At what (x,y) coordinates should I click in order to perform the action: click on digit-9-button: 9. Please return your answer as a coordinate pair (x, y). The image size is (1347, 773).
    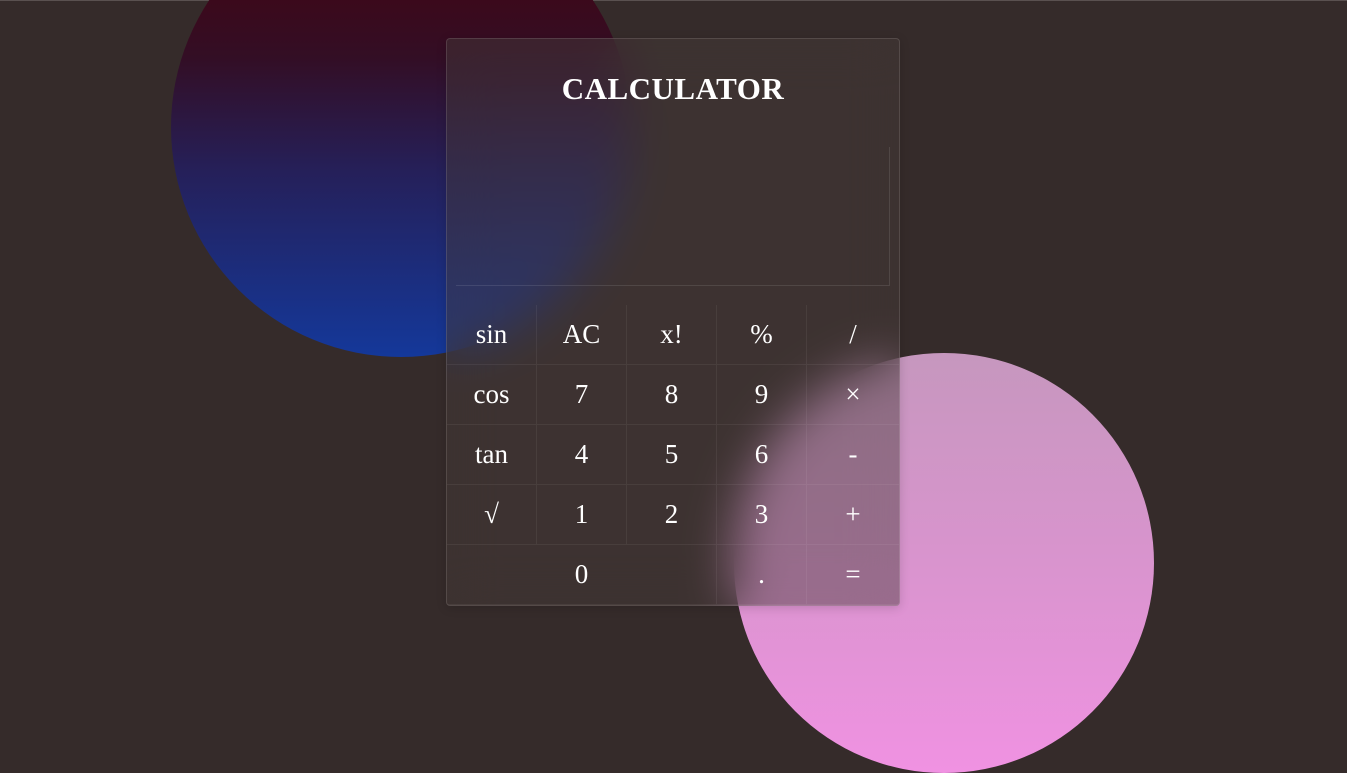
    Looking at the image, I should click on (762, 395).